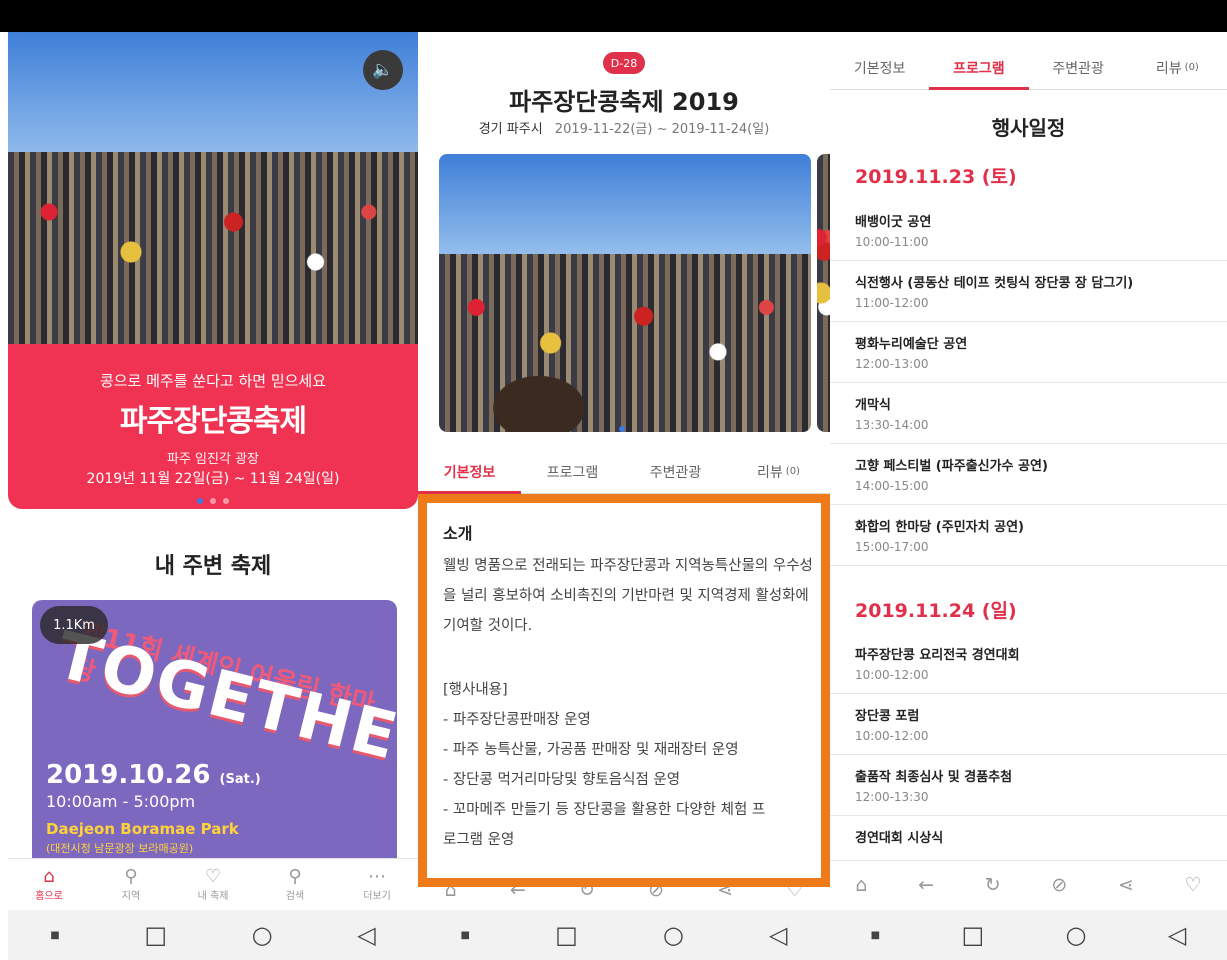  I want to click on schedule-event: 파주장단콩 요리전국 경연대회 10:00-12:00, so click(1028, 664).